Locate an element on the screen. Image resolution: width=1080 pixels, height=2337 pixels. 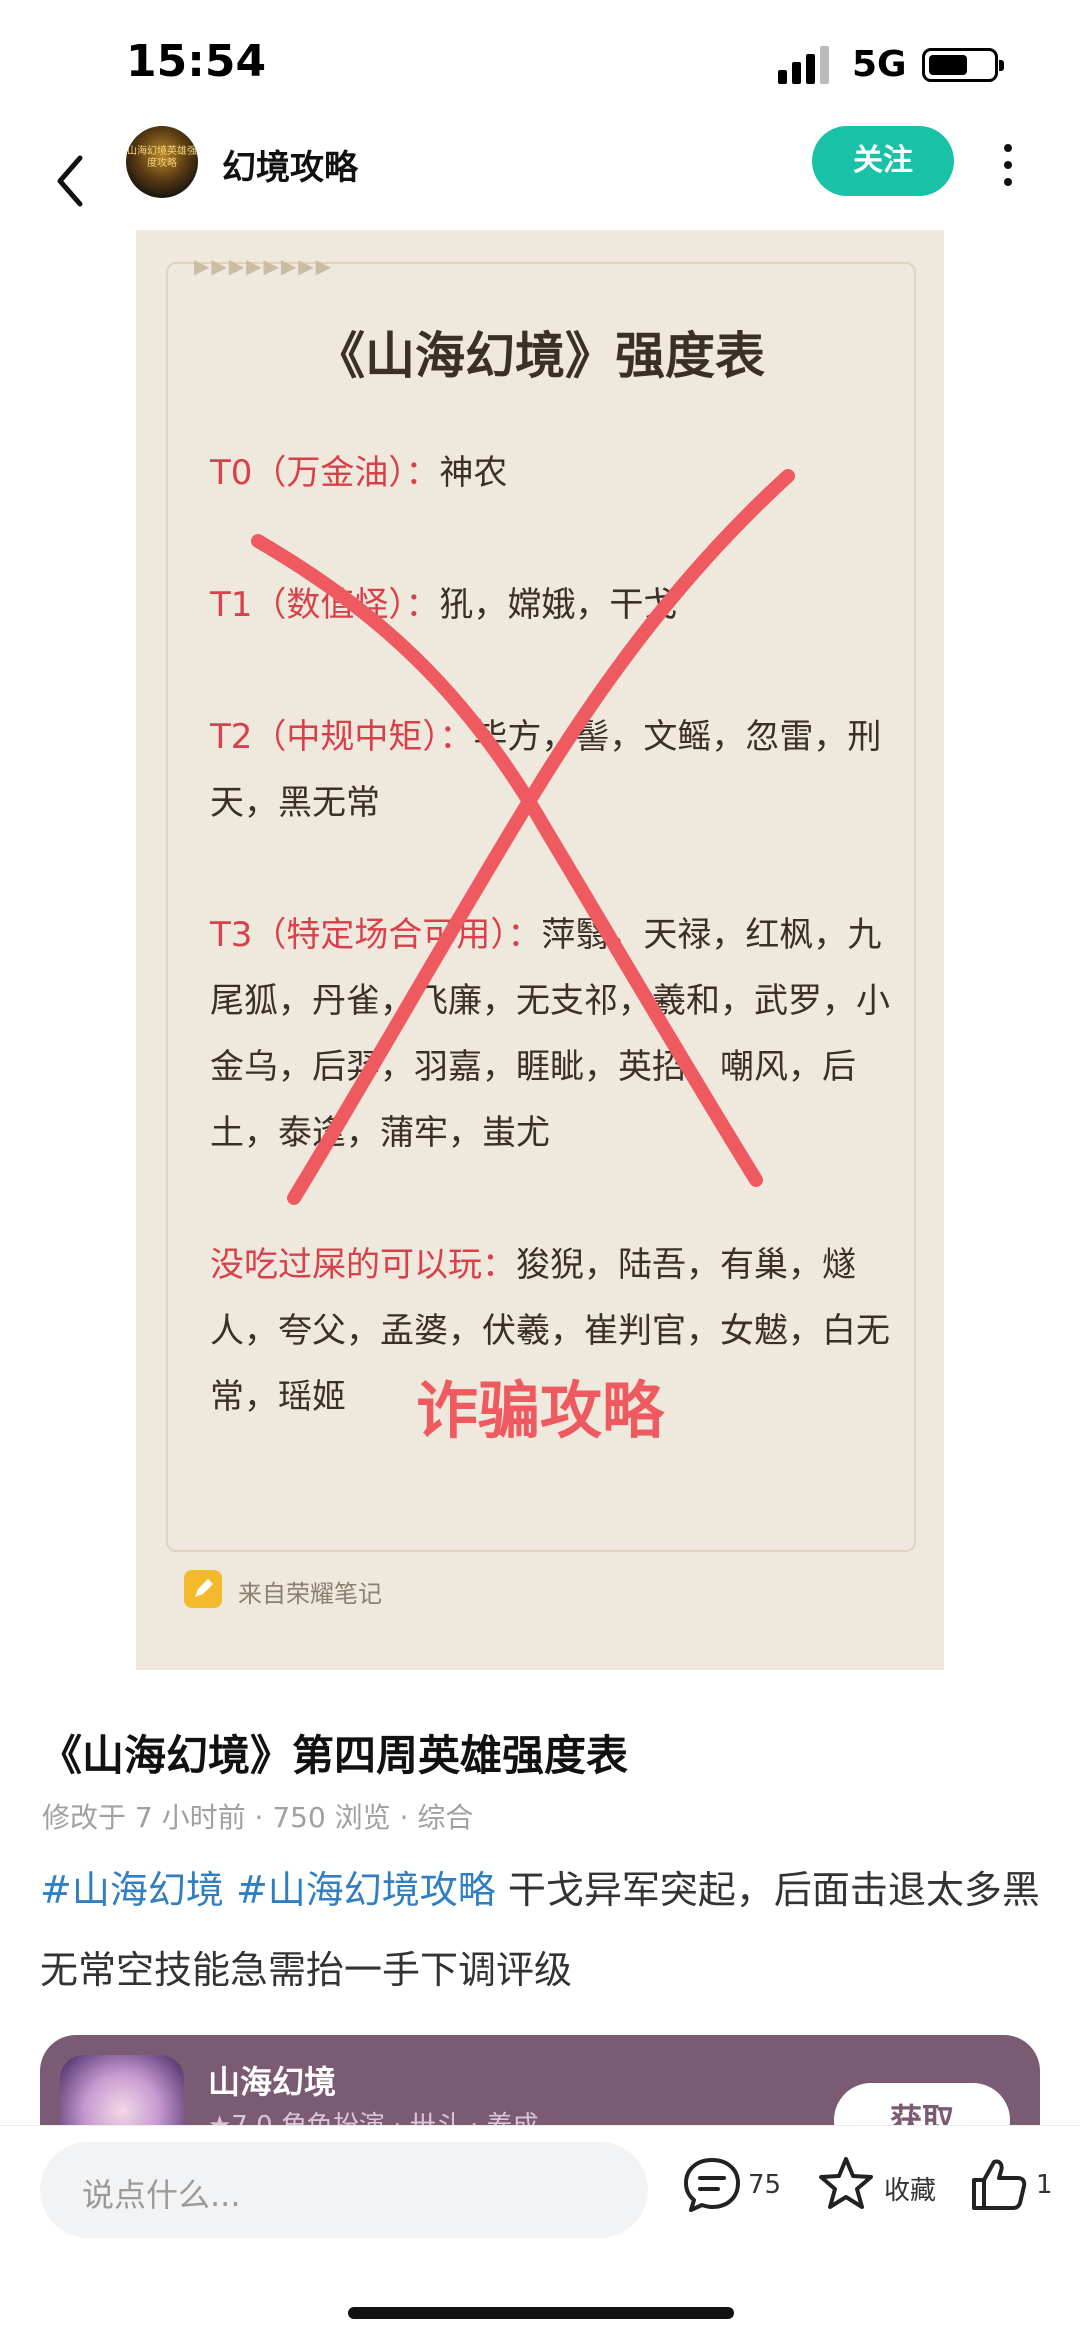
star-icon is located at coordinates (846, 2183).